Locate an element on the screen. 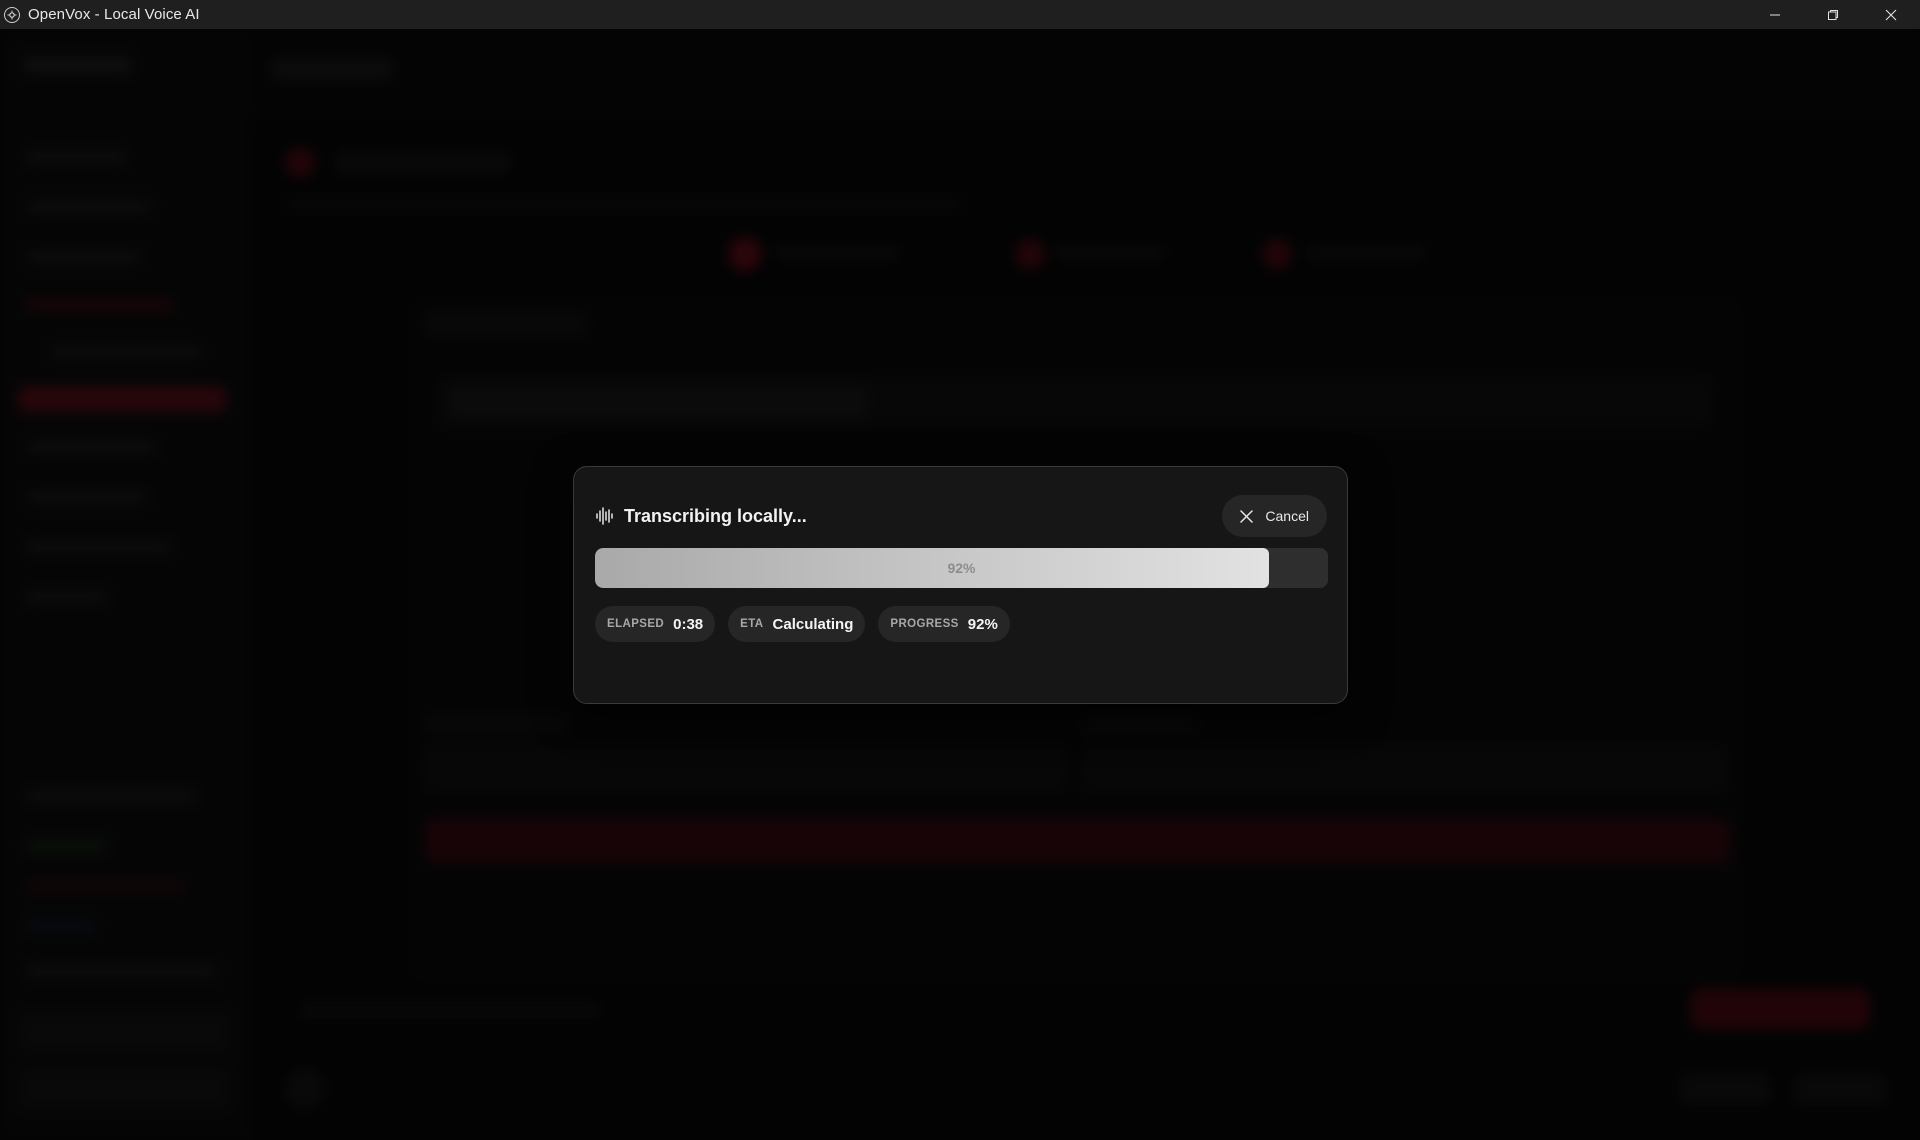  window-controls is located at coordinates (1833, 14).